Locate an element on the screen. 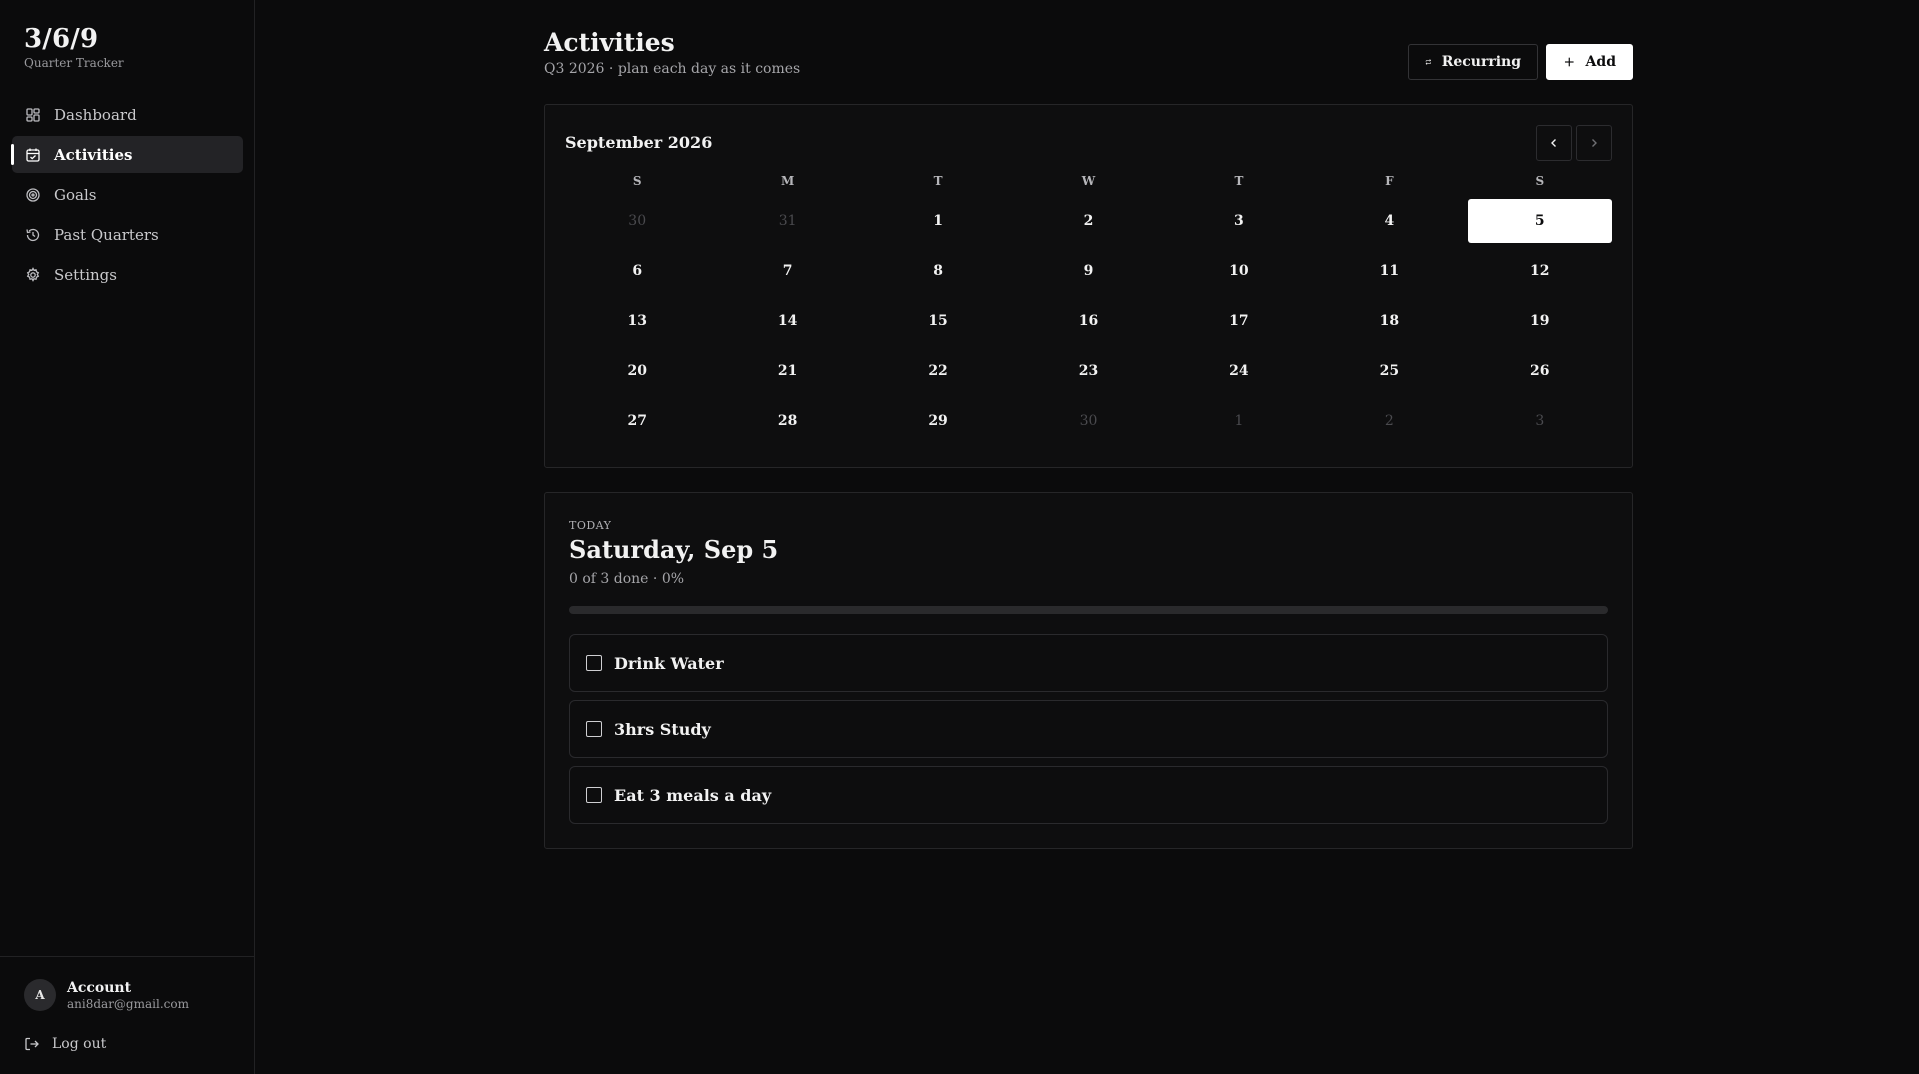  calendar-icon is located at coordinates (33, 155).